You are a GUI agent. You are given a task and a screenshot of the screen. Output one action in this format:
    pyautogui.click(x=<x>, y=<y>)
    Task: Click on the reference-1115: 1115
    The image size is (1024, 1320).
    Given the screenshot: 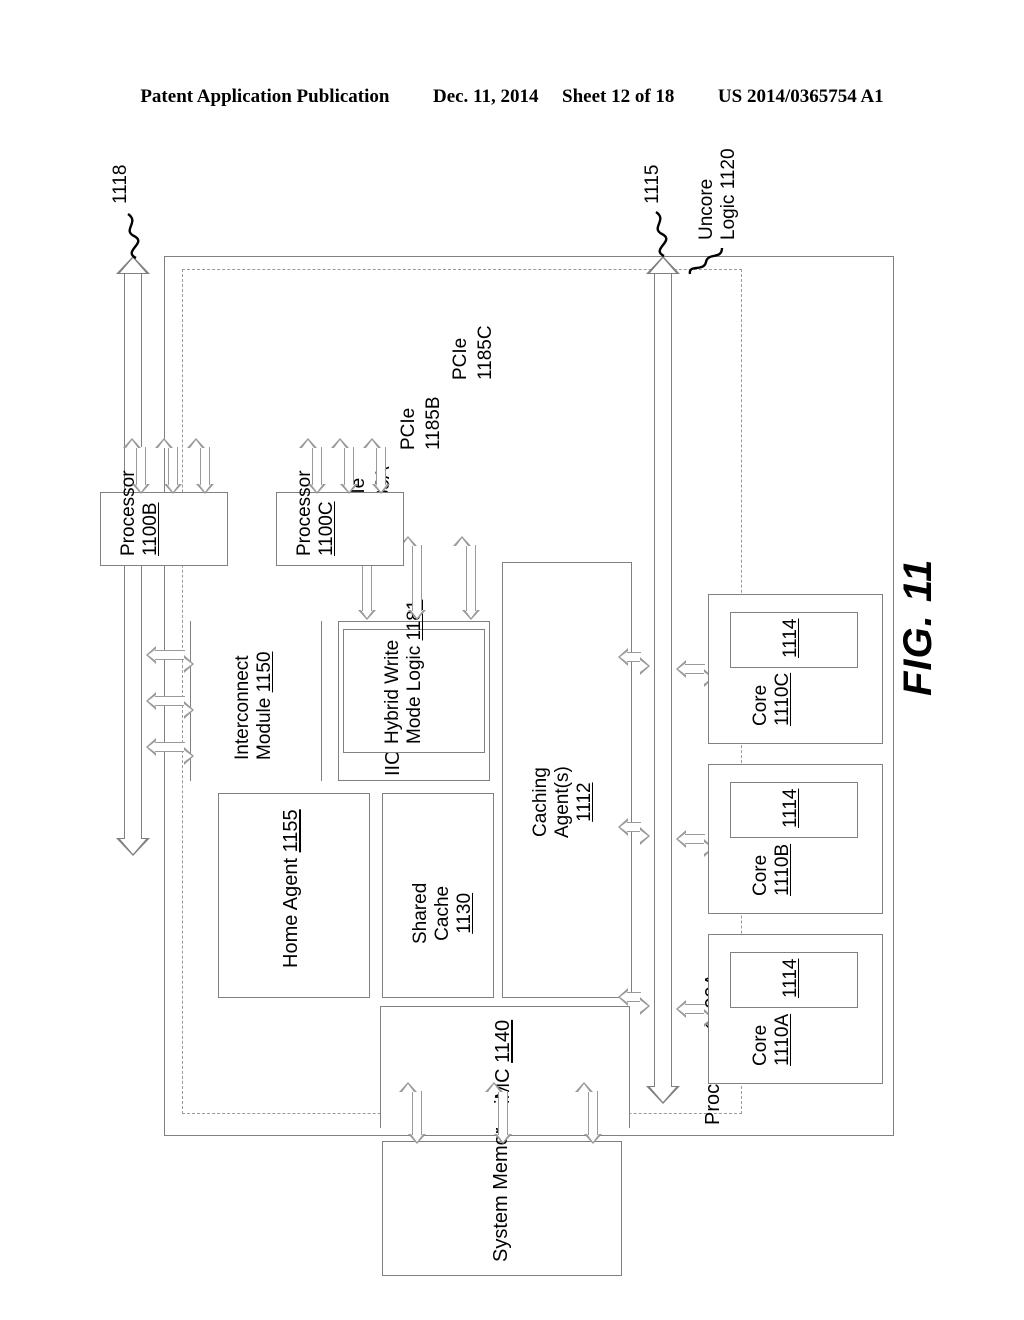 What is the action you would take?
    pyautogui.click(x=653, y=184)
    